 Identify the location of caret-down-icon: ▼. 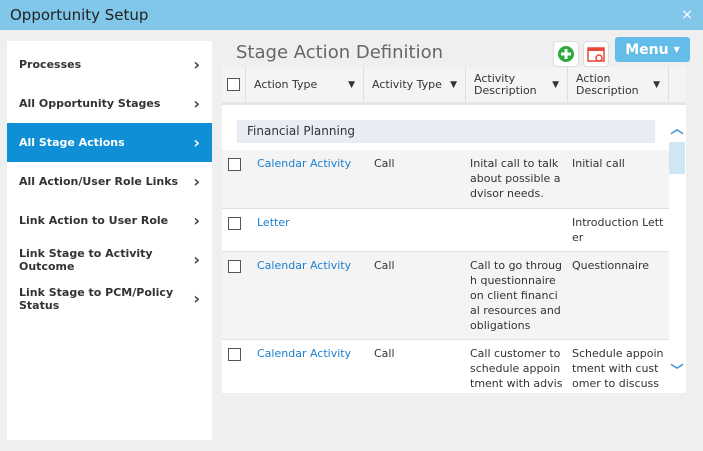
(676, 49).